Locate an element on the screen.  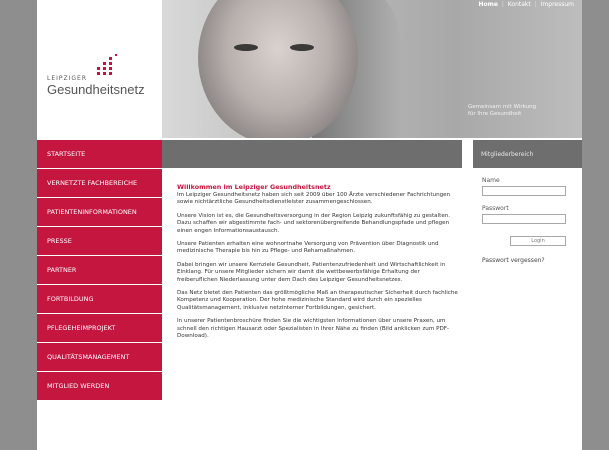
sidebar-item-fortbildung: FORTBILDUNG is located at coordinates (99, 299).